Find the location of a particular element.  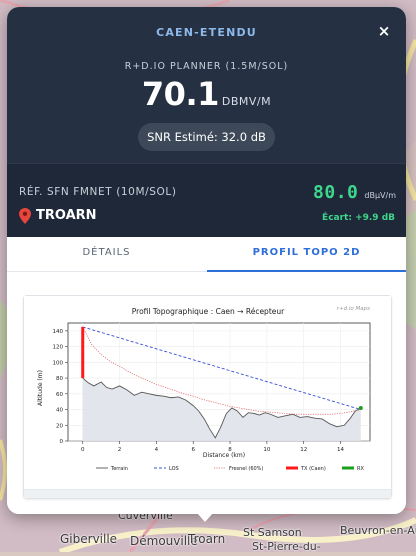

chart-title: Profil Topographique : Caen → Récepteur is located at coordinates (208, 311).